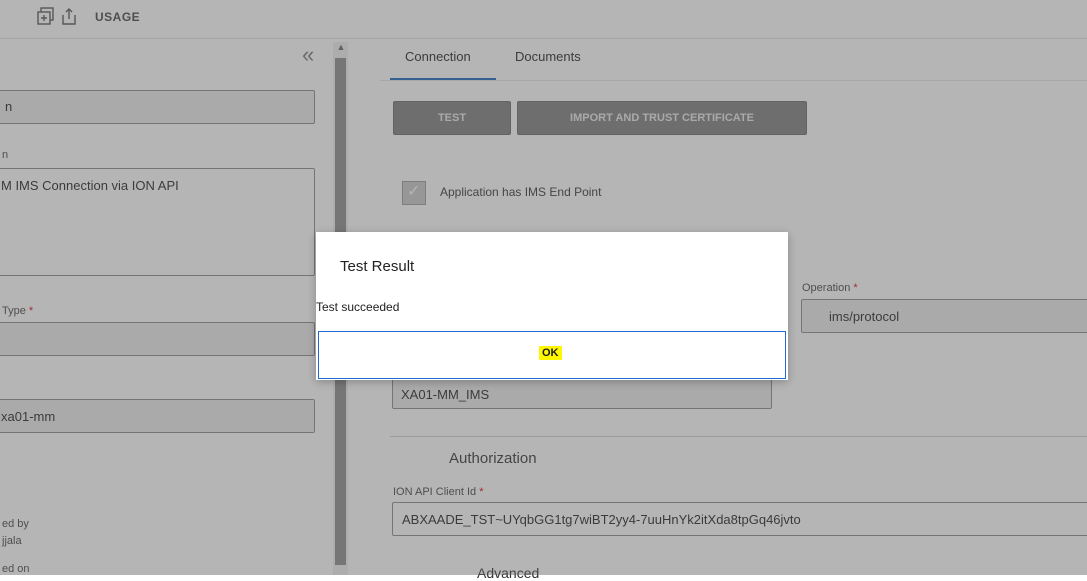  Describe the element at coordinates (358, 307) in the screenshot. I see `dialog-message: Test succeeded` at that location.